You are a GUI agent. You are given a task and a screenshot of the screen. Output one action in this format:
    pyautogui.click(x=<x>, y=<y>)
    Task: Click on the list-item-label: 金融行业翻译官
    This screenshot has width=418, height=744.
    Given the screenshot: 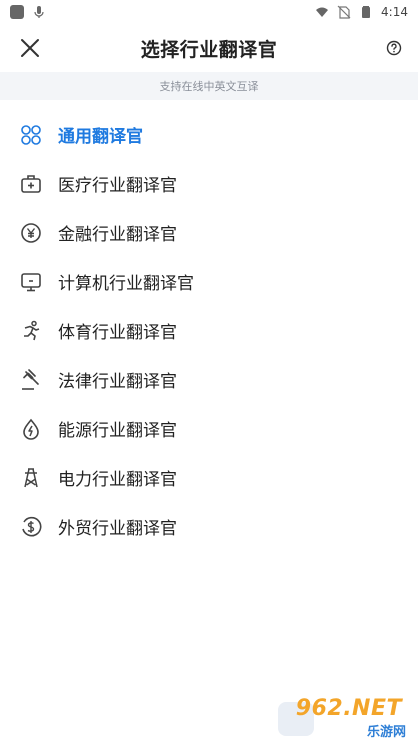 What is the action you would take?
    pyautogui.click(x=117, y=235)
    